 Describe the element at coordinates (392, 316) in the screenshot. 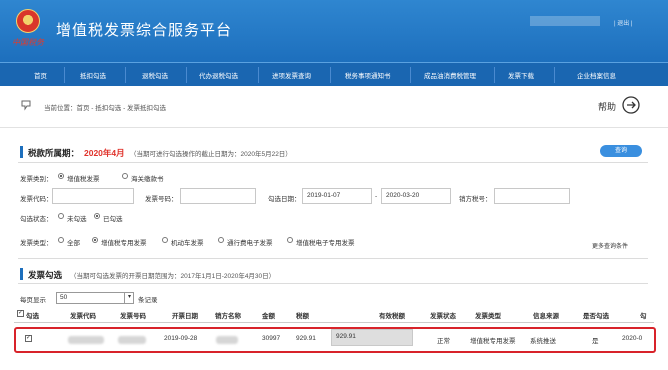

I see `col-valid-tax: 有效税额` at that location.